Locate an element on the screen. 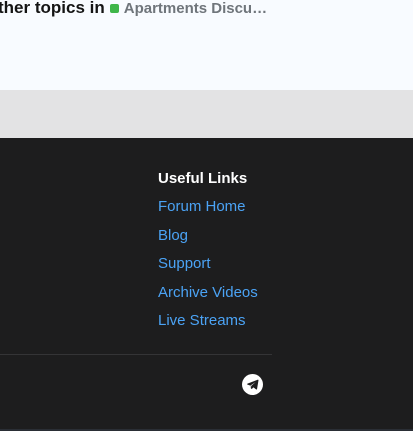 The height and width of the screenshot is (431, 413). telegram-glyph is located at coordinates (253, 384).